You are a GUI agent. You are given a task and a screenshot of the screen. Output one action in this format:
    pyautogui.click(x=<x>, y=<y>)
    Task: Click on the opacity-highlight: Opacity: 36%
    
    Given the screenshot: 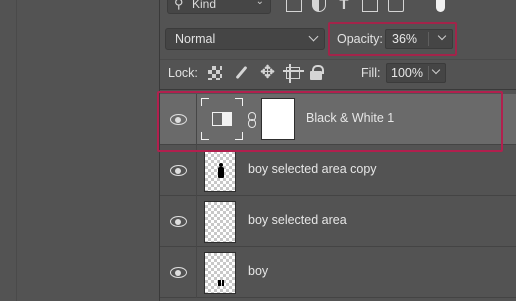 What is the action you would take?
    pyautogui.click(x=392, y=39)
    